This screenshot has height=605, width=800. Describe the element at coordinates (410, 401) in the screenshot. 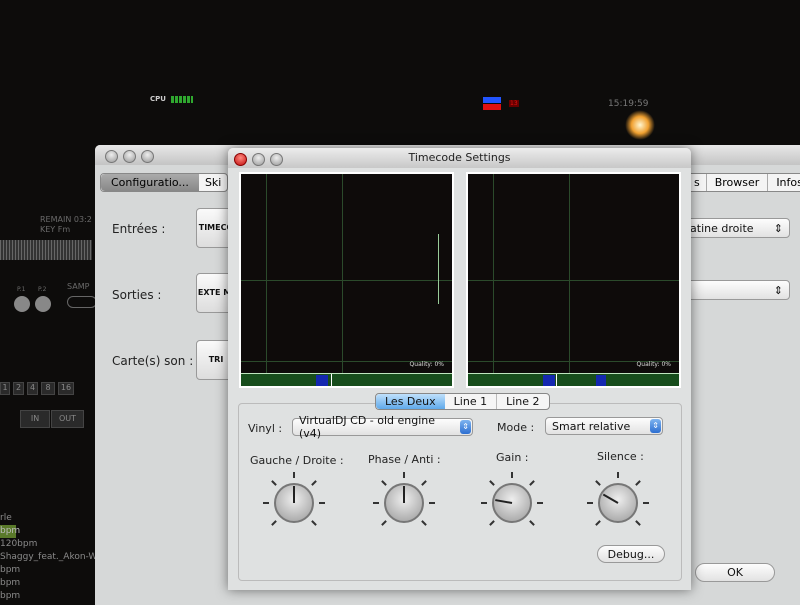

I see `tab-les-deux: Les Deux` at that location.